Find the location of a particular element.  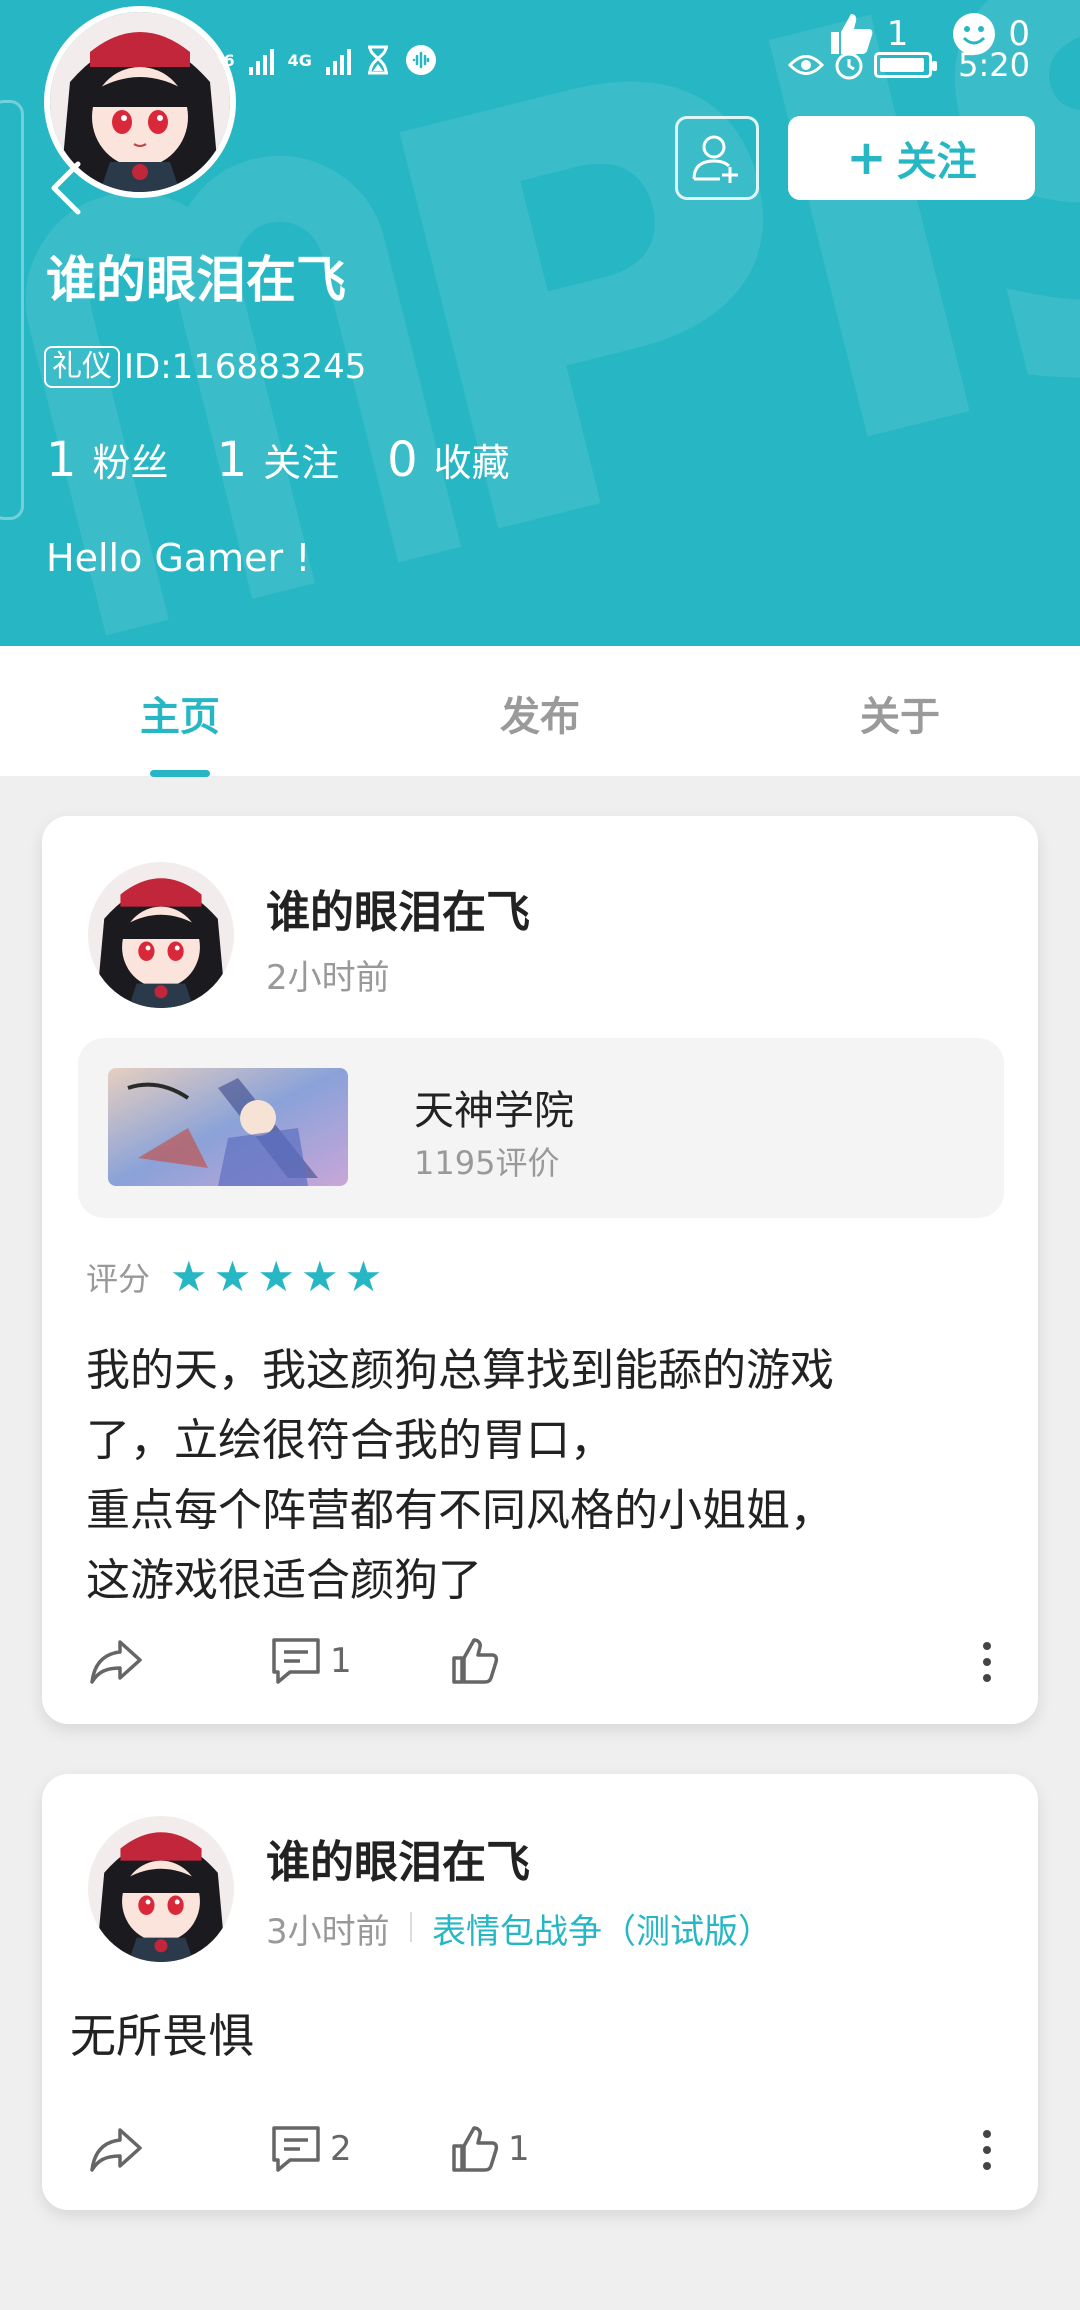

rating-row: 评分 ★ ★ ★ ★ ★ is located at coordinates (234, 1277).